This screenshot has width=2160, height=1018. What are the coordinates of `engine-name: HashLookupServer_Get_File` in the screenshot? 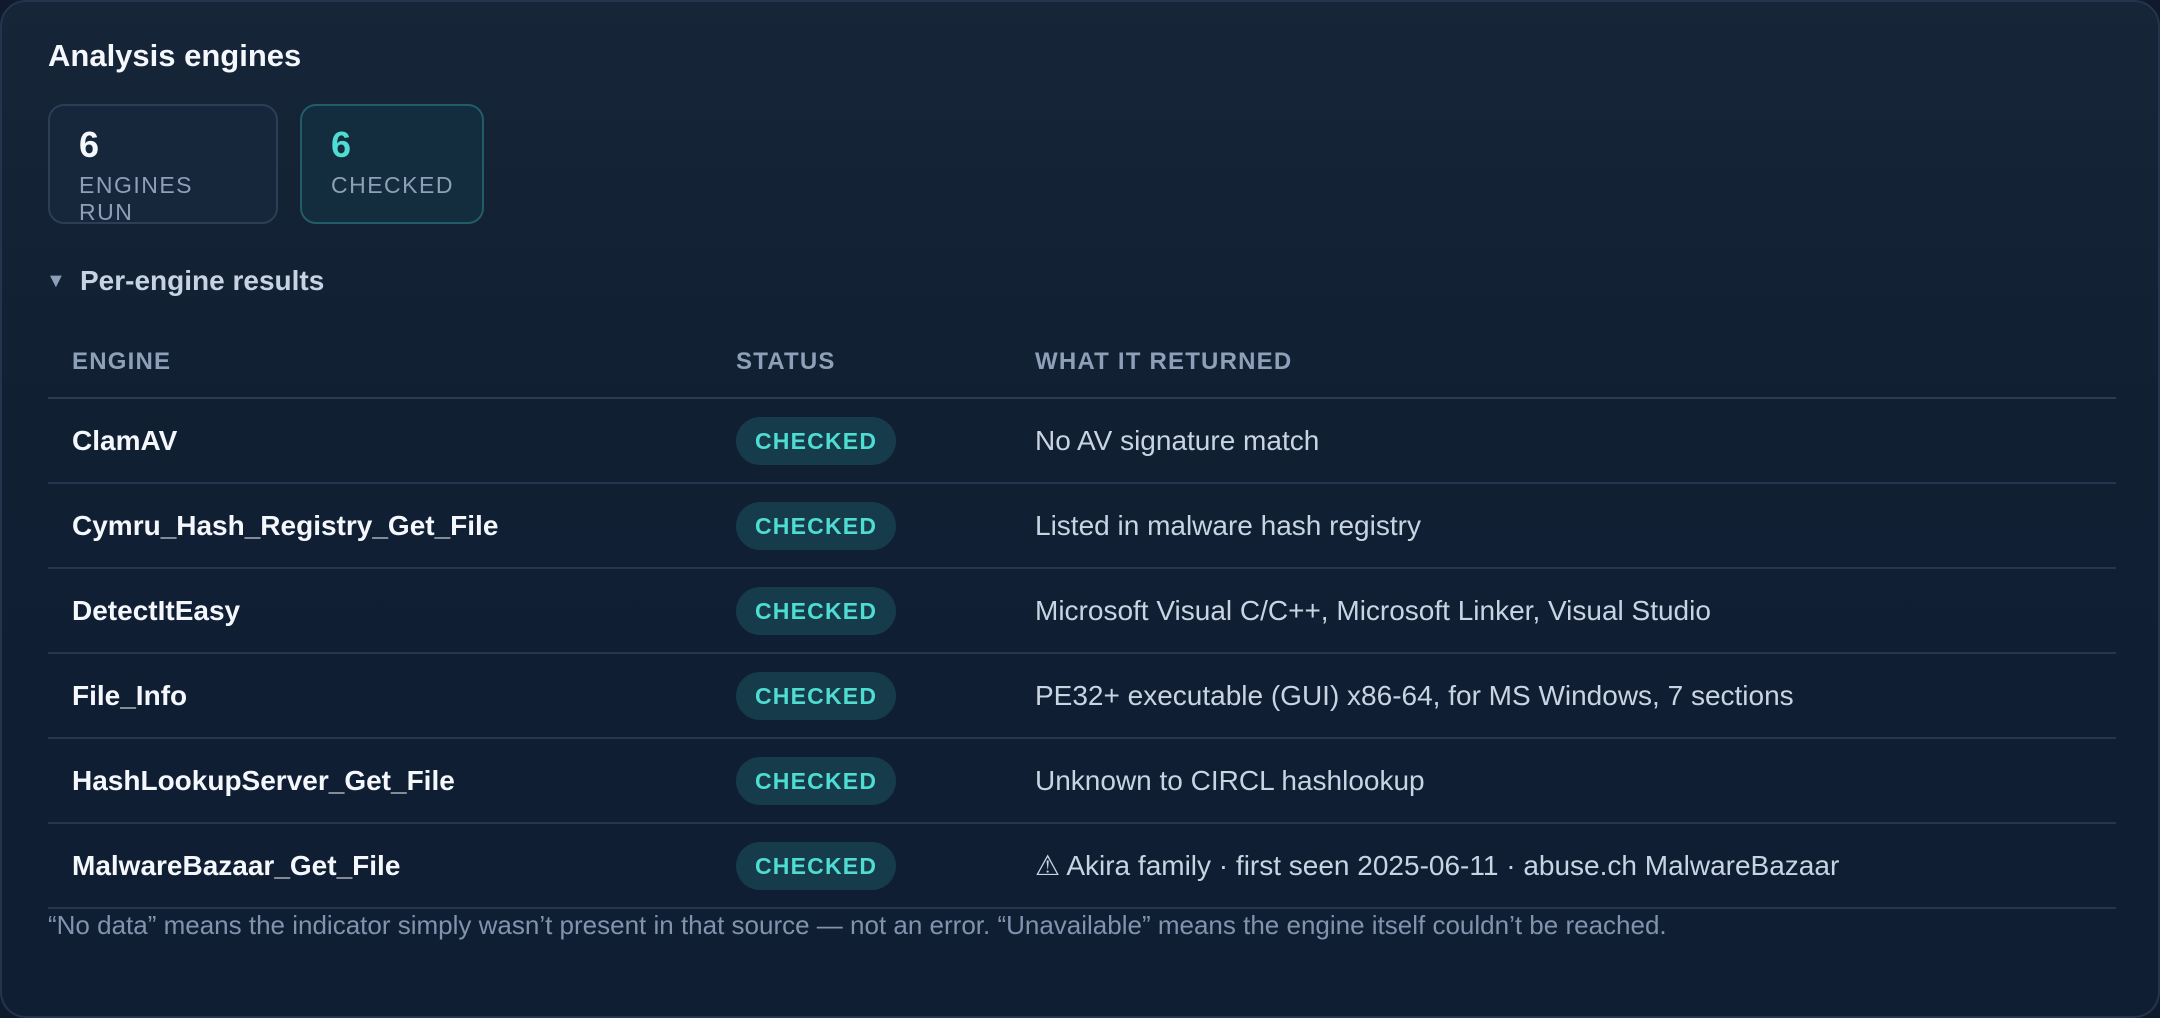 It's located at (263, 780).